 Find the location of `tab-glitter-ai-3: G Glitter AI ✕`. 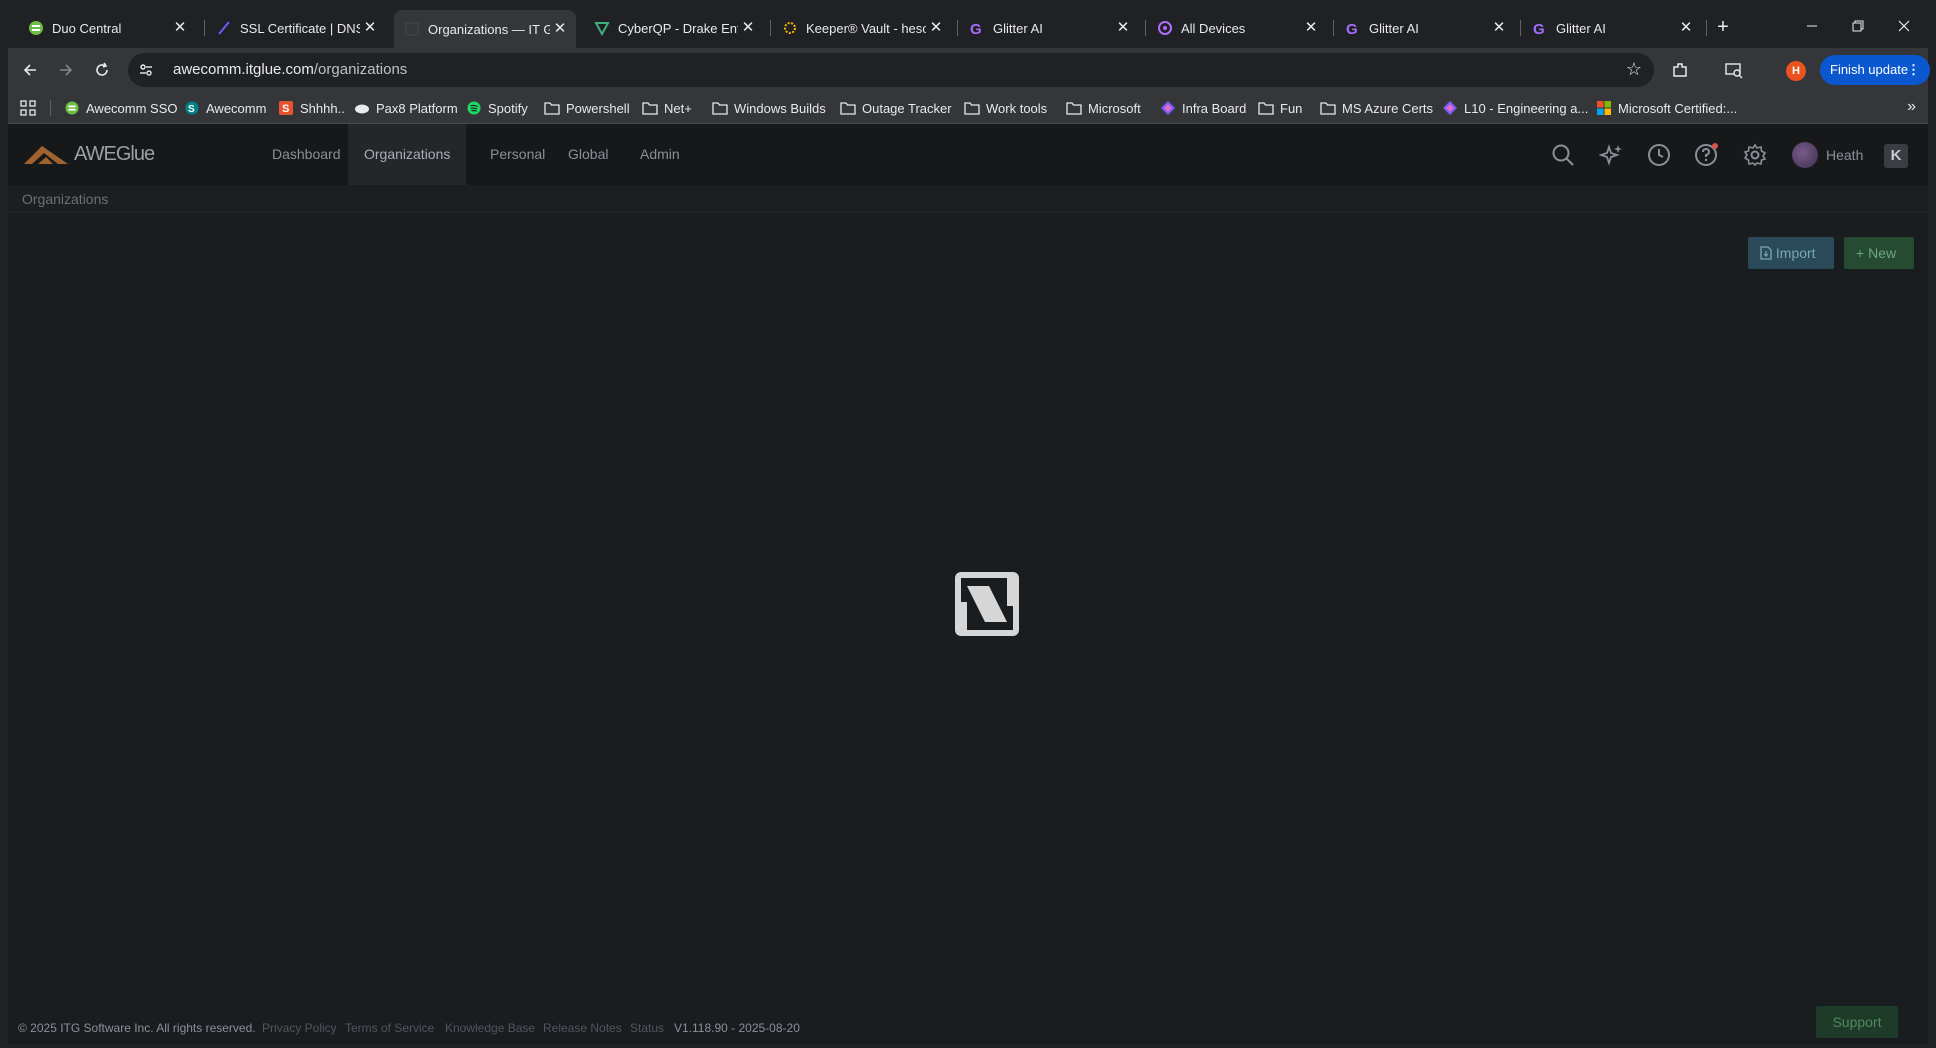

tab-glitter-ai-3: G Glitter AI ✕ is located at coordinates (1612, 28).